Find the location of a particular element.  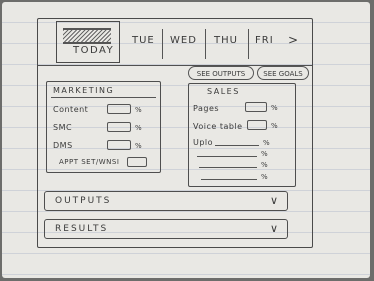

chevron-right-icon: > is located at coordinates (293, 40).